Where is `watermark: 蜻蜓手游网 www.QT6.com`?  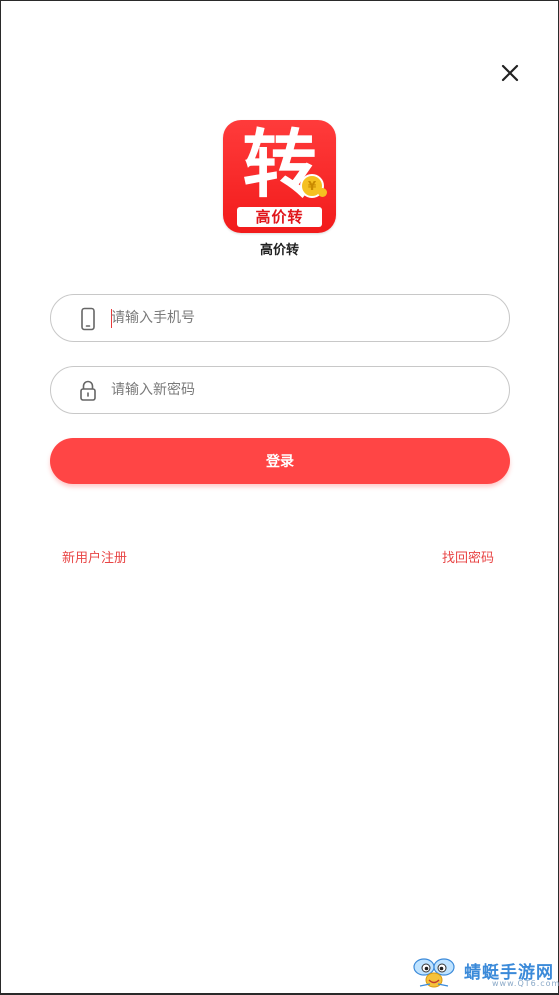
watermark: 蜻蜓手游网 www.QT6.com is located at coordinates (485, 974).